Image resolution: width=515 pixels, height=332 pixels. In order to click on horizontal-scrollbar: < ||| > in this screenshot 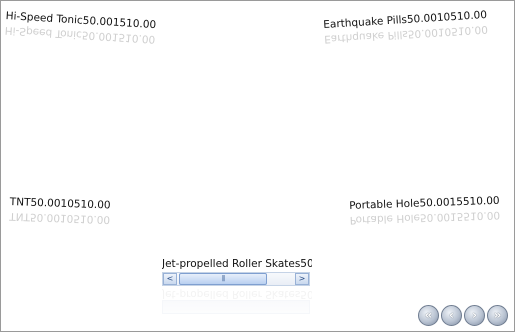, I will do `click(236, 279)`.